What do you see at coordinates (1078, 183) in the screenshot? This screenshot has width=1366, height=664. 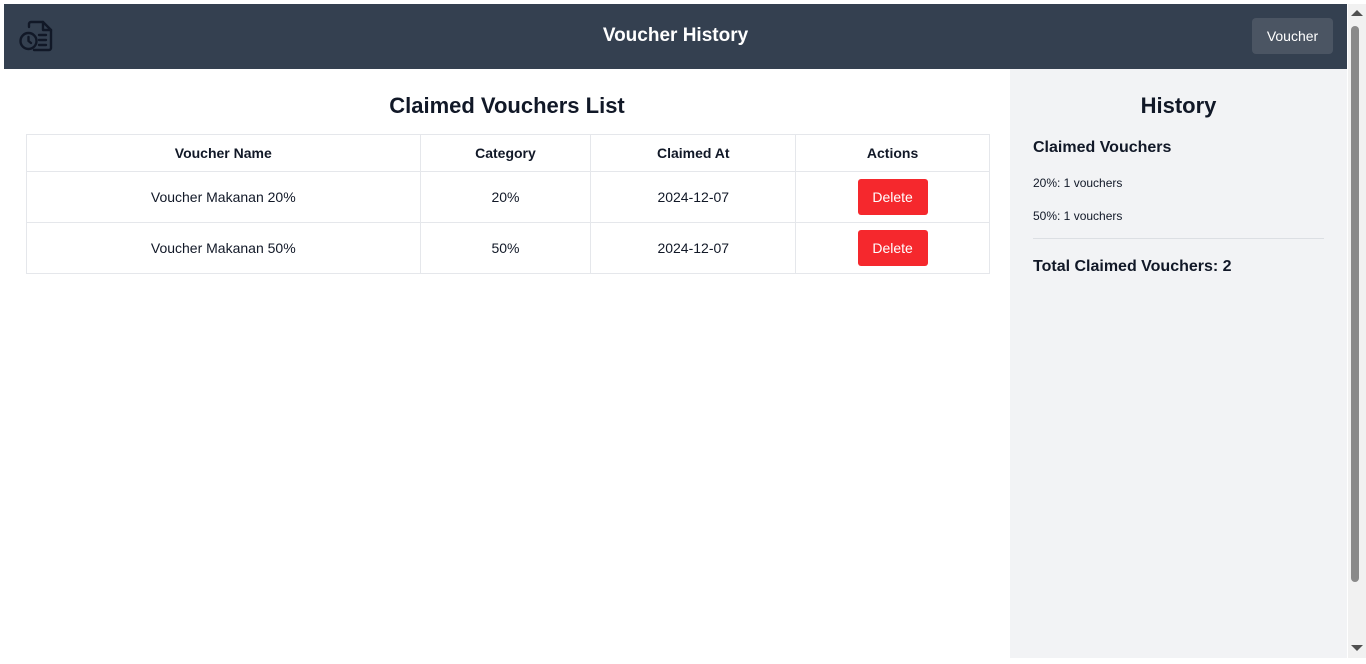 I see `category-stat: 20%: 1 vouchers` at bounding box center [1078, 183].